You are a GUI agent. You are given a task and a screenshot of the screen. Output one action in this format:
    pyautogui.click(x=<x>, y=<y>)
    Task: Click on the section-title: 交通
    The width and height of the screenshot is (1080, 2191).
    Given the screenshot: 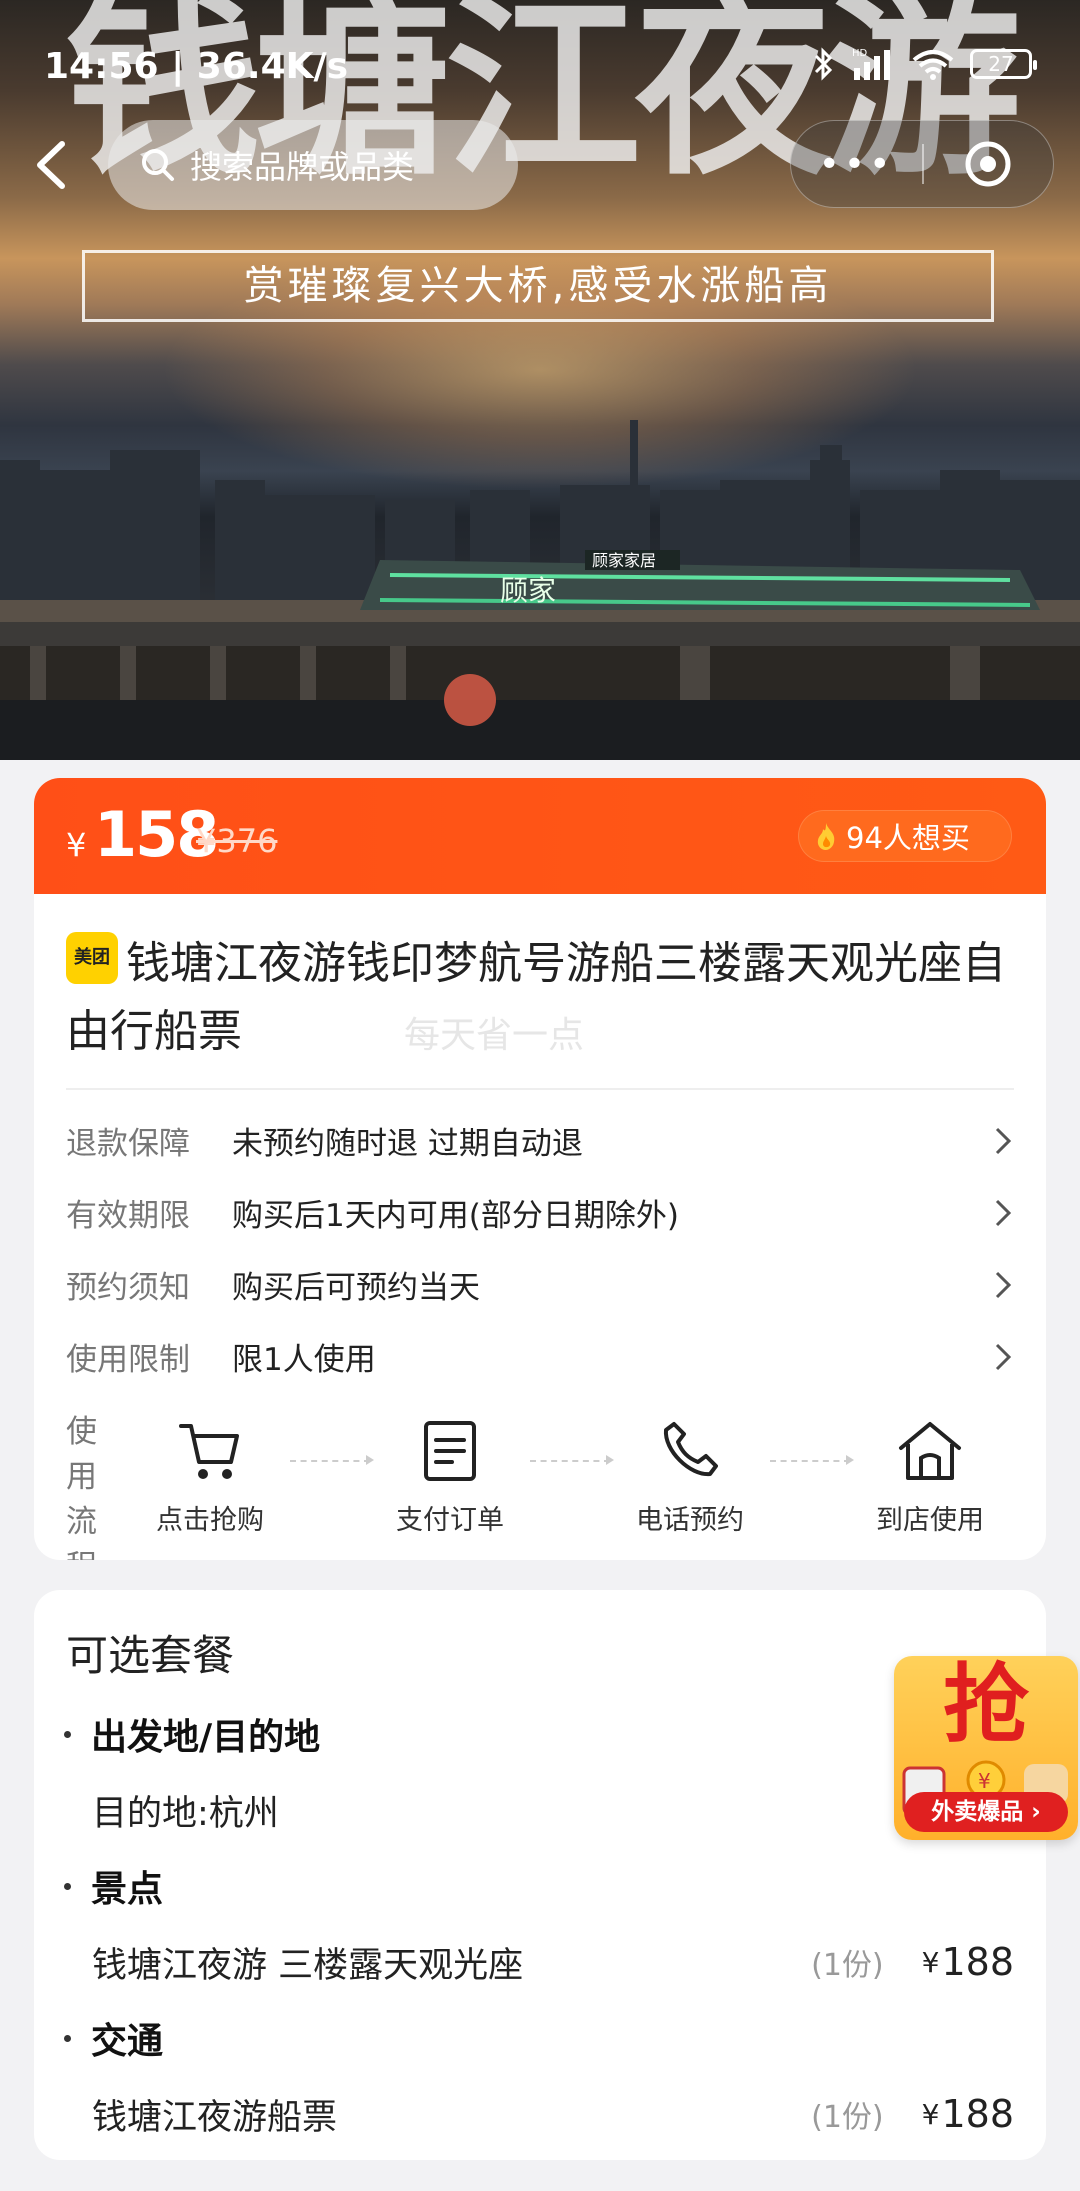 What is the action you would take?
    pyautogui.click(x=127, y=2041)
    